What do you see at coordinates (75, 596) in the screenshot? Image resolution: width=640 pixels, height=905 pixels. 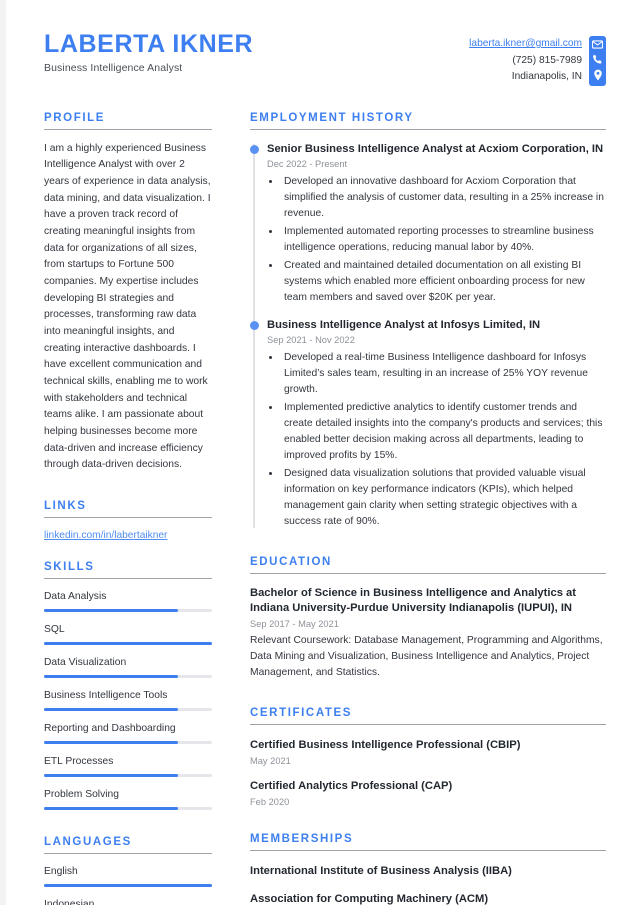 I see `skill-label: Data Analysis` at bounding box center [75, 596].